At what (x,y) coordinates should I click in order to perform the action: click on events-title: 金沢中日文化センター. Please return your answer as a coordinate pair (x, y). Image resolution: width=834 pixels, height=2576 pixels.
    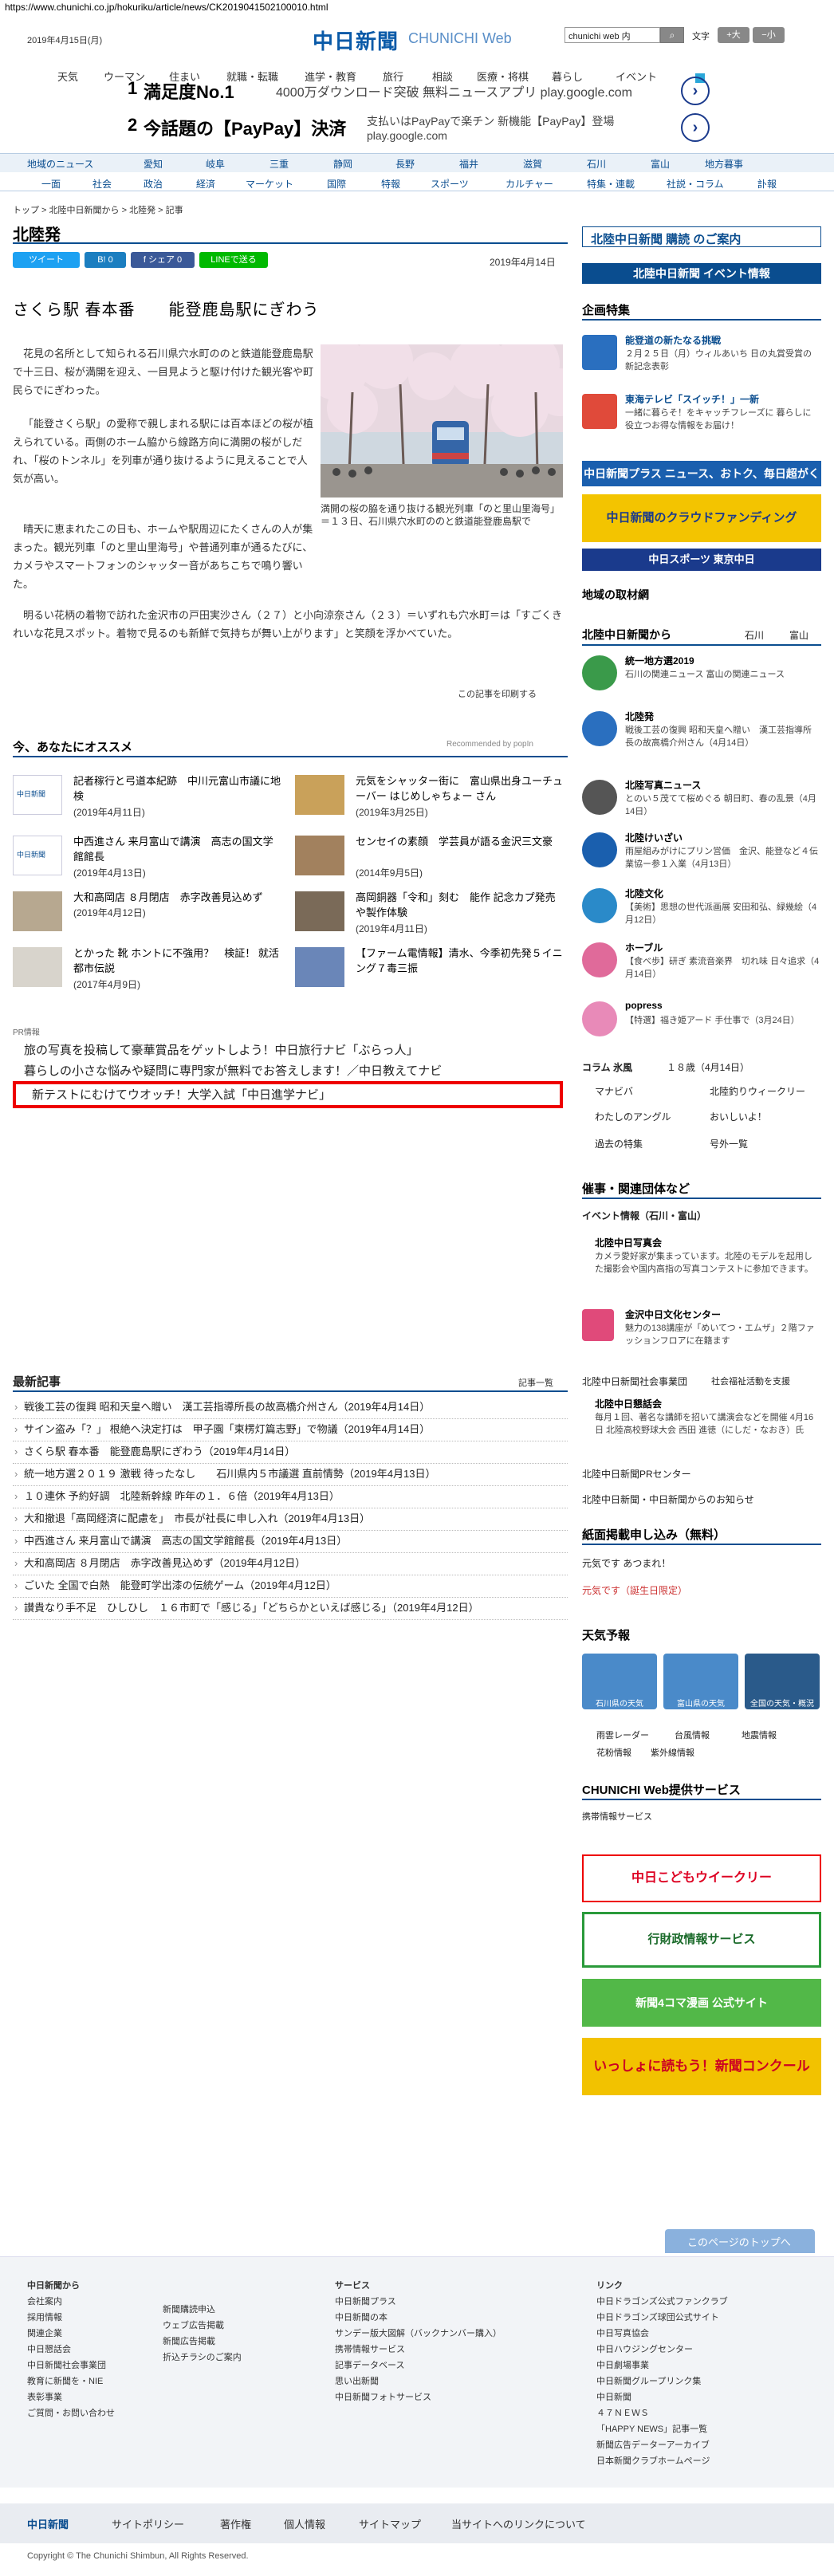
    Looking at the image, I should click on (673, 1314).